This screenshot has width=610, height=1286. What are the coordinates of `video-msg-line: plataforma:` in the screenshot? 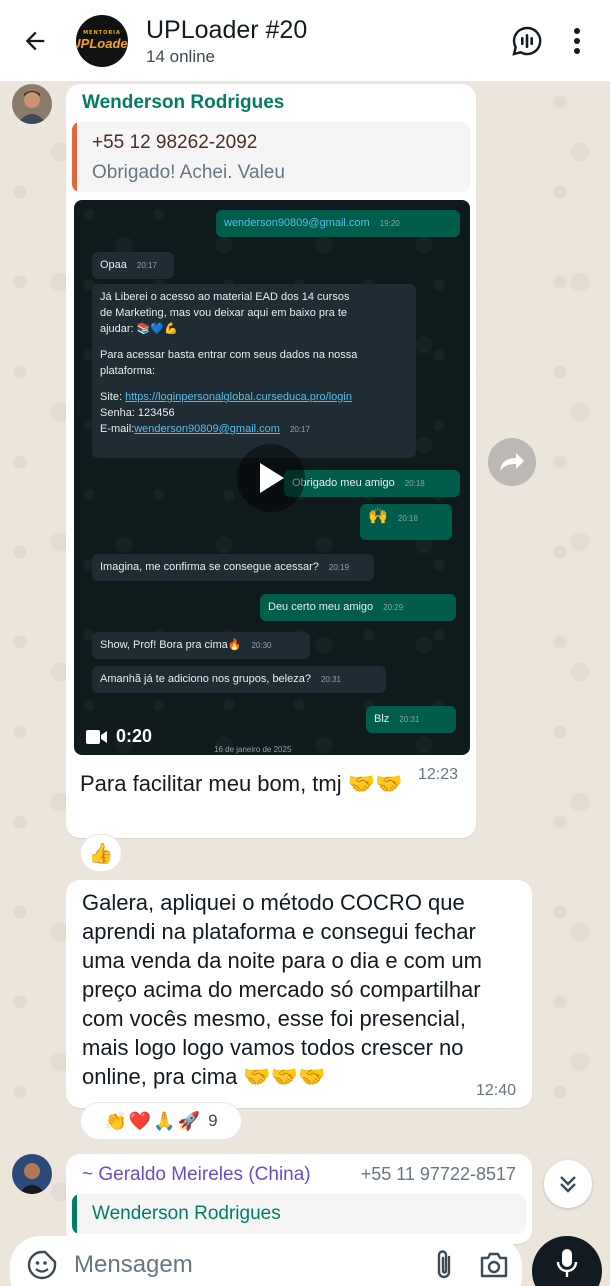 It's located at (128, 371).